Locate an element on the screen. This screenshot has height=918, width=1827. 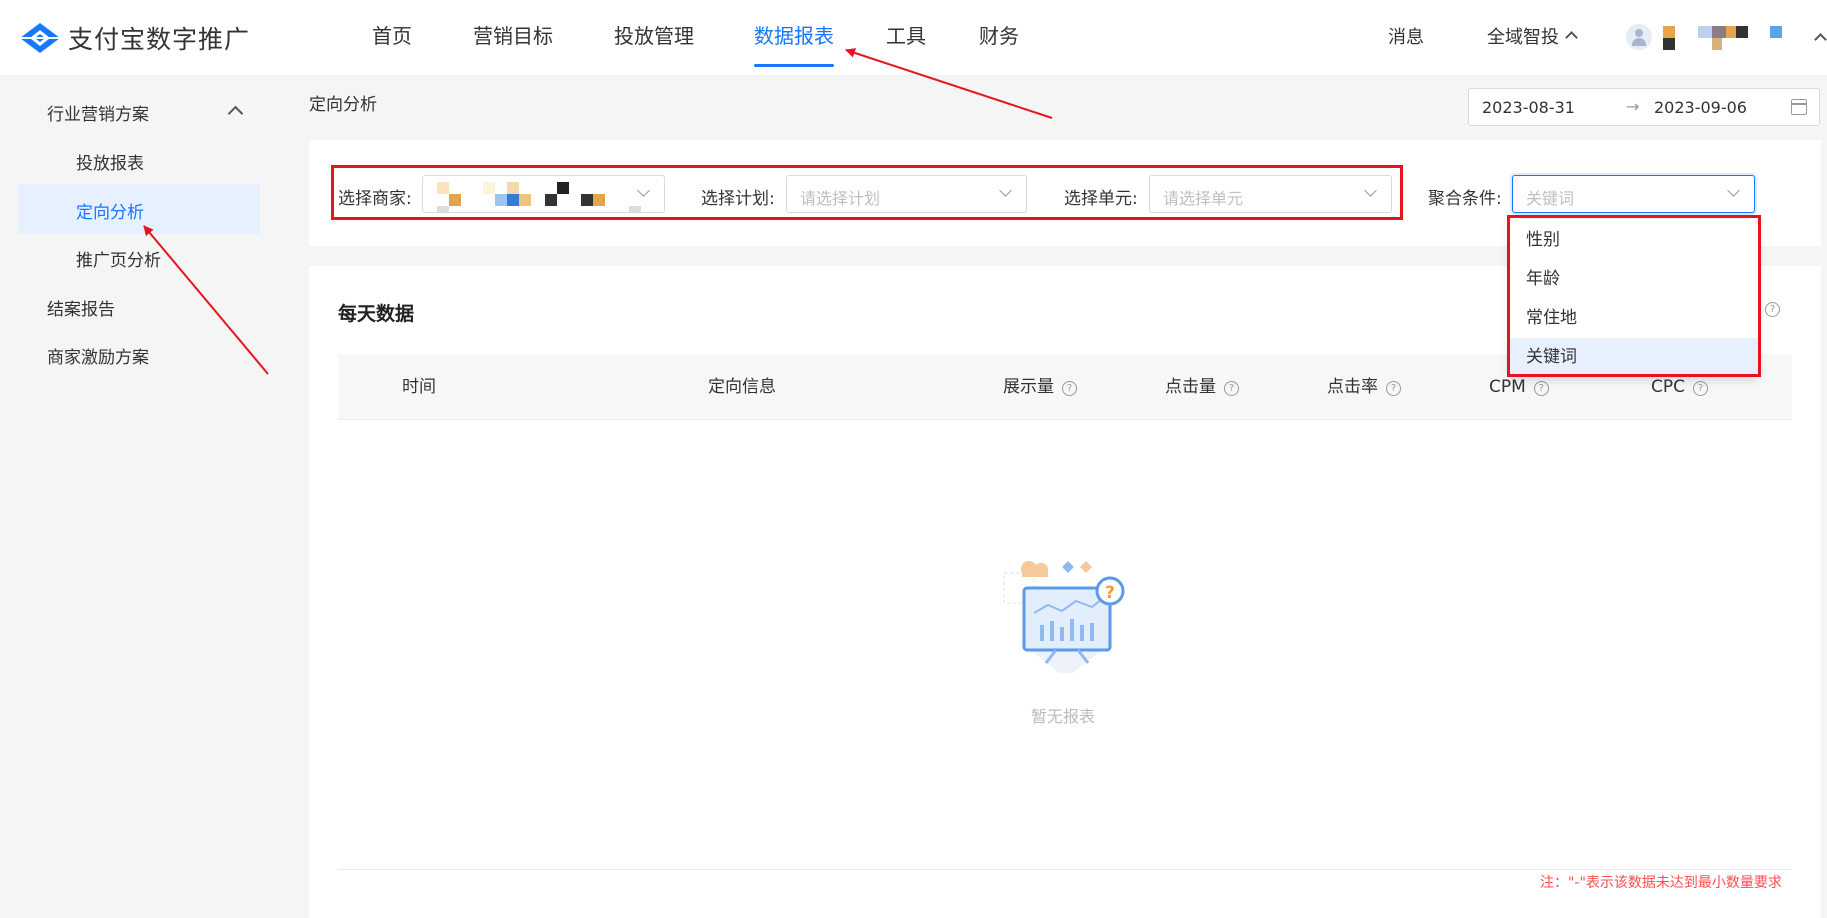
annotation-arrow-nav is located at coordinates (949, 83).